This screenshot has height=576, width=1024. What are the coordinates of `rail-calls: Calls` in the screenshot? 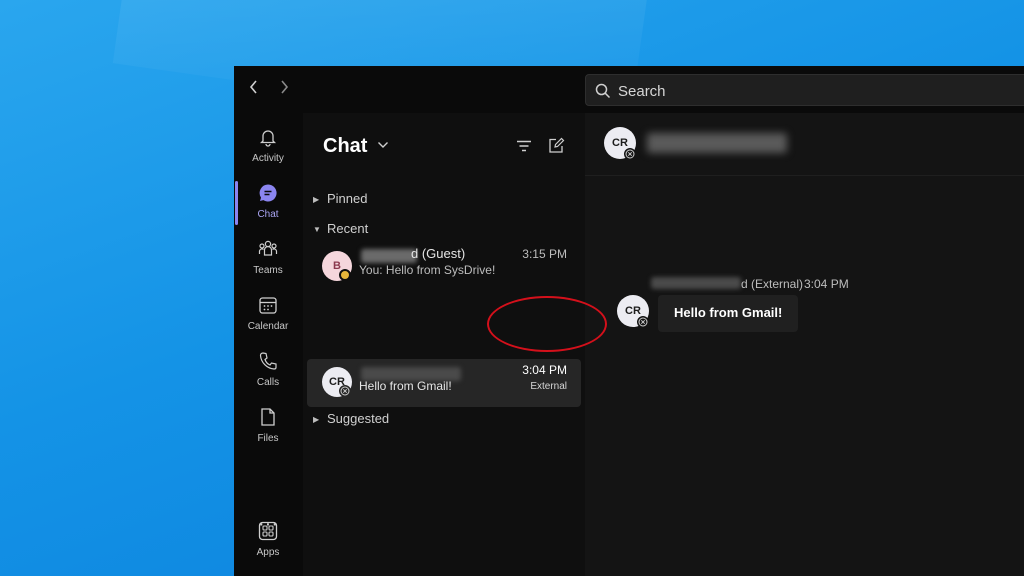 It's located at (268, 371).